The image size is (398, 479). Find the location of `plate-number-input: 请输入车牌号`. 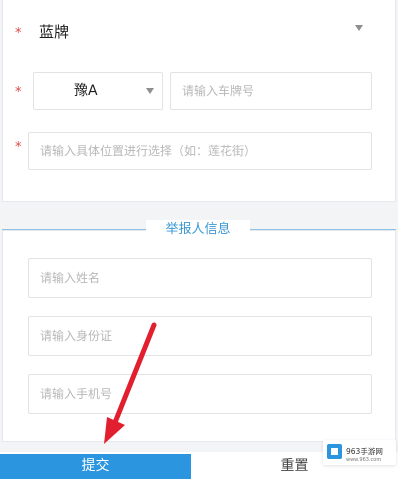

plate-number-input: 请输入车牌号 is located at coordinates (271, 91).